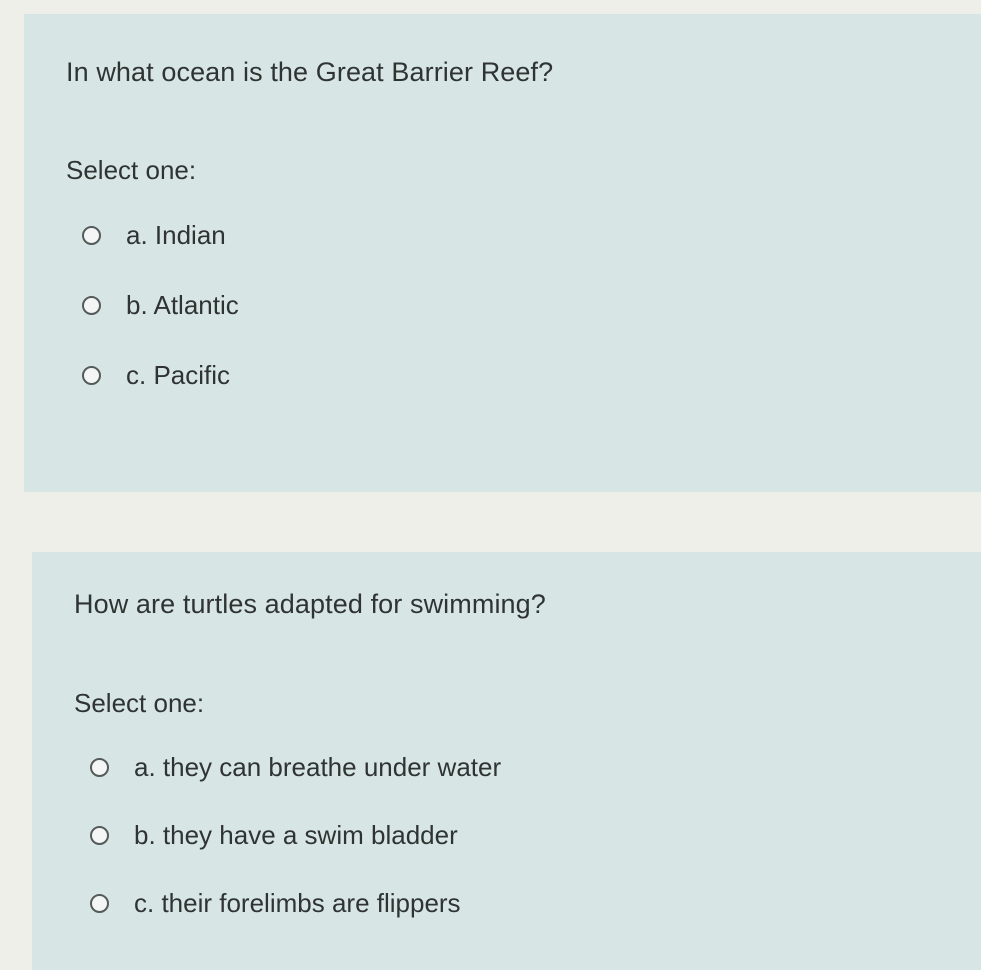 The width and height of the screenshot is (981, 970). Describe the element at coordinates (297, 903) in the screenshot. I see `option-label: c. their forelimbs are flippers` at that location.